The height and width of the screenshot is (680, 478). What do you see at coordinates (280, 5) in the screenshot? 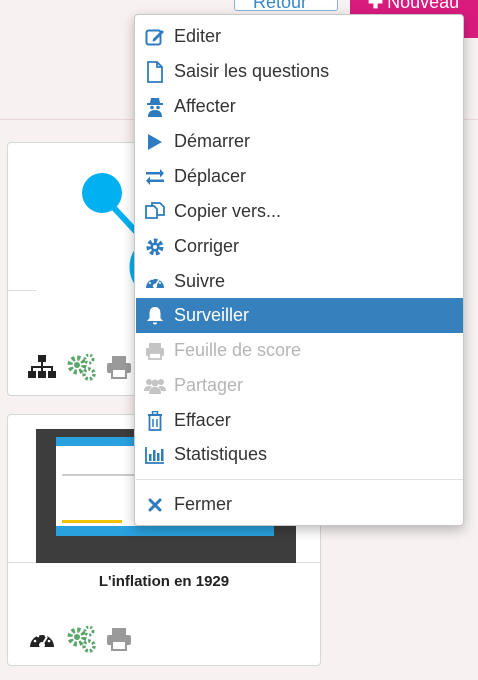
I see `retour-label: Retour` at bounding box center [280, 5].